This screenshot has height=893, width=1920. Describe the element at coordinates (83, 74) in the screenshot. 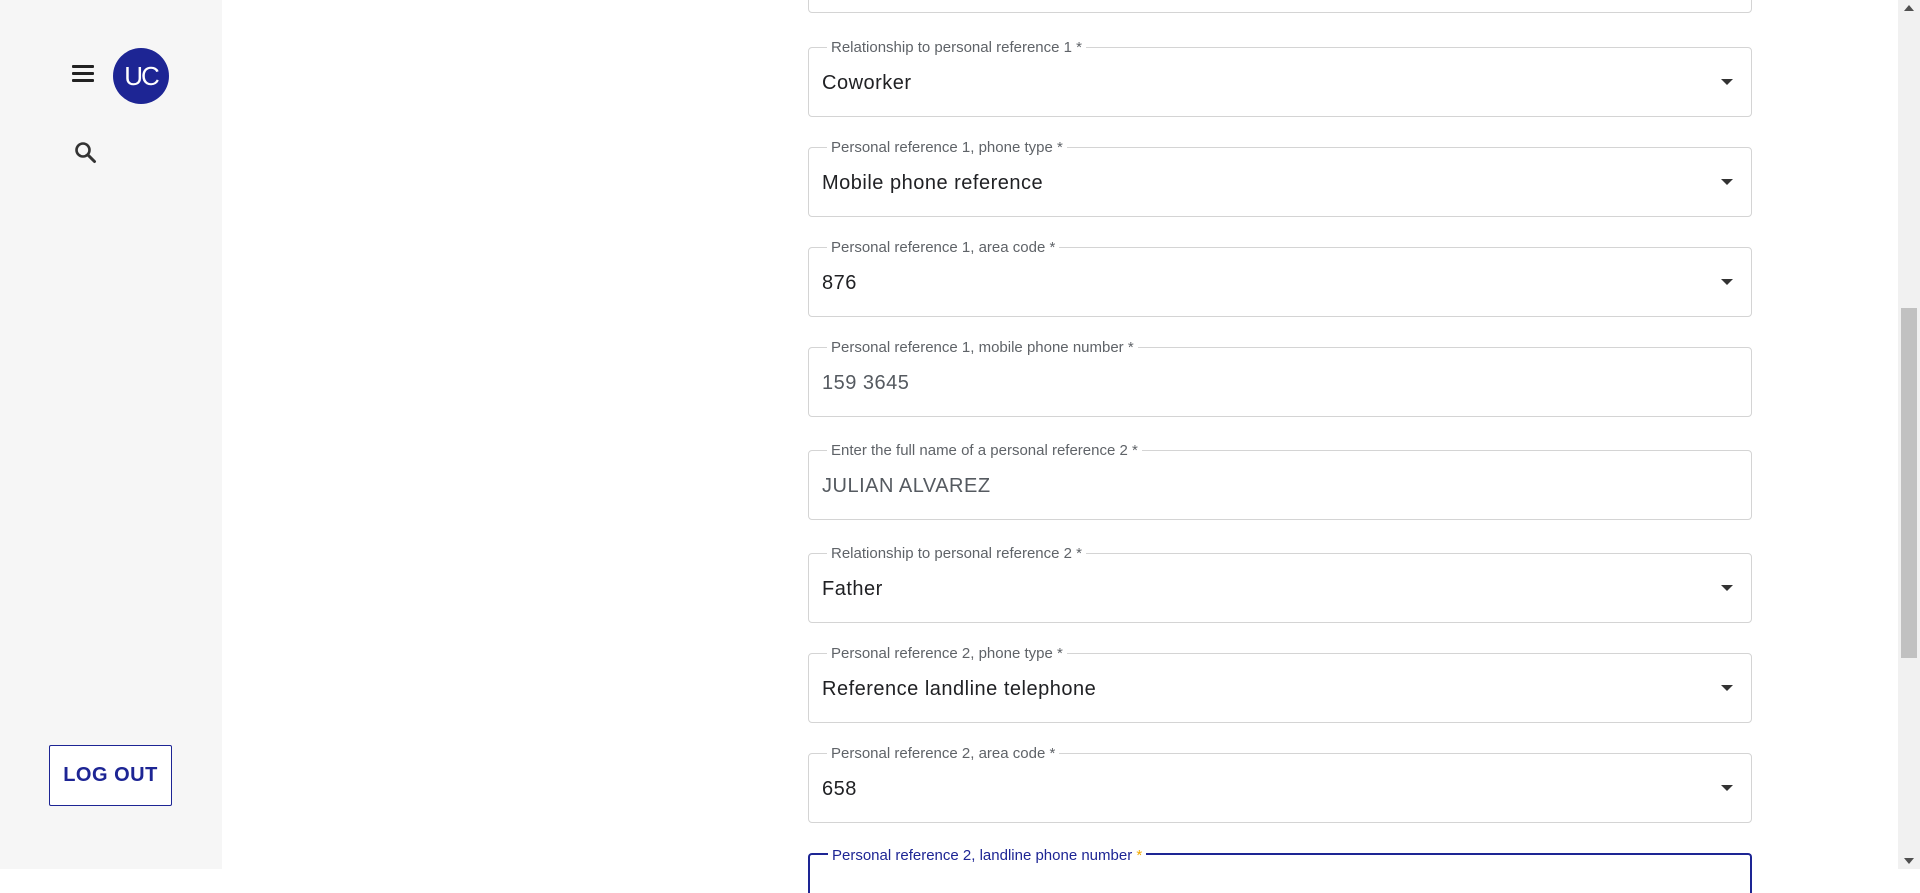

I see `menu-icon` at that location.